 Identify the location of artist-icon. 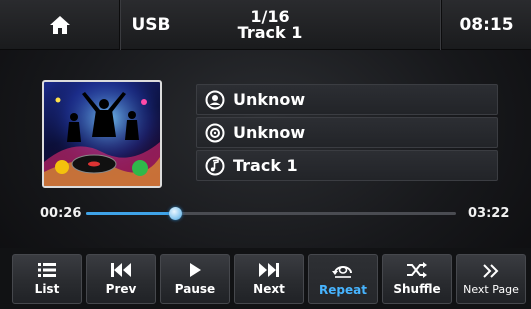
(215, 100).